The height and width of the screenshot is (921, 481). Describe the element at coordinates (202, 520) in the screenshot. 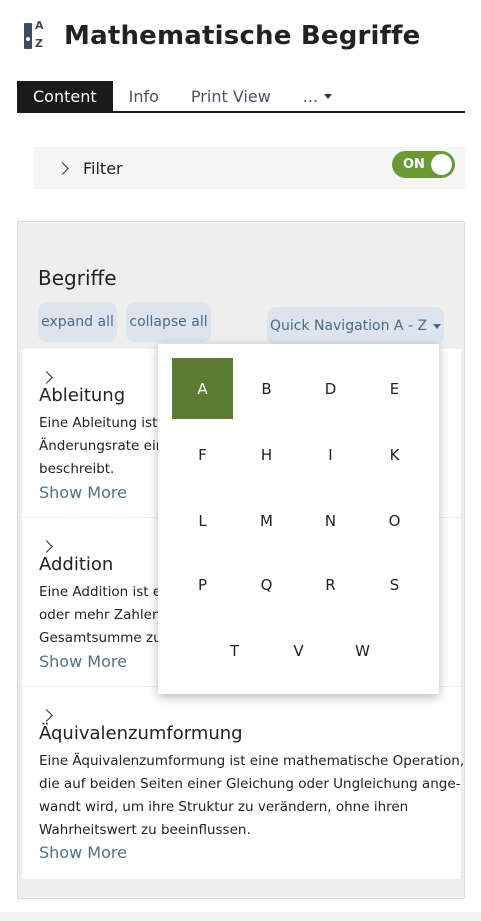

I see `letter-l: L` at that location.